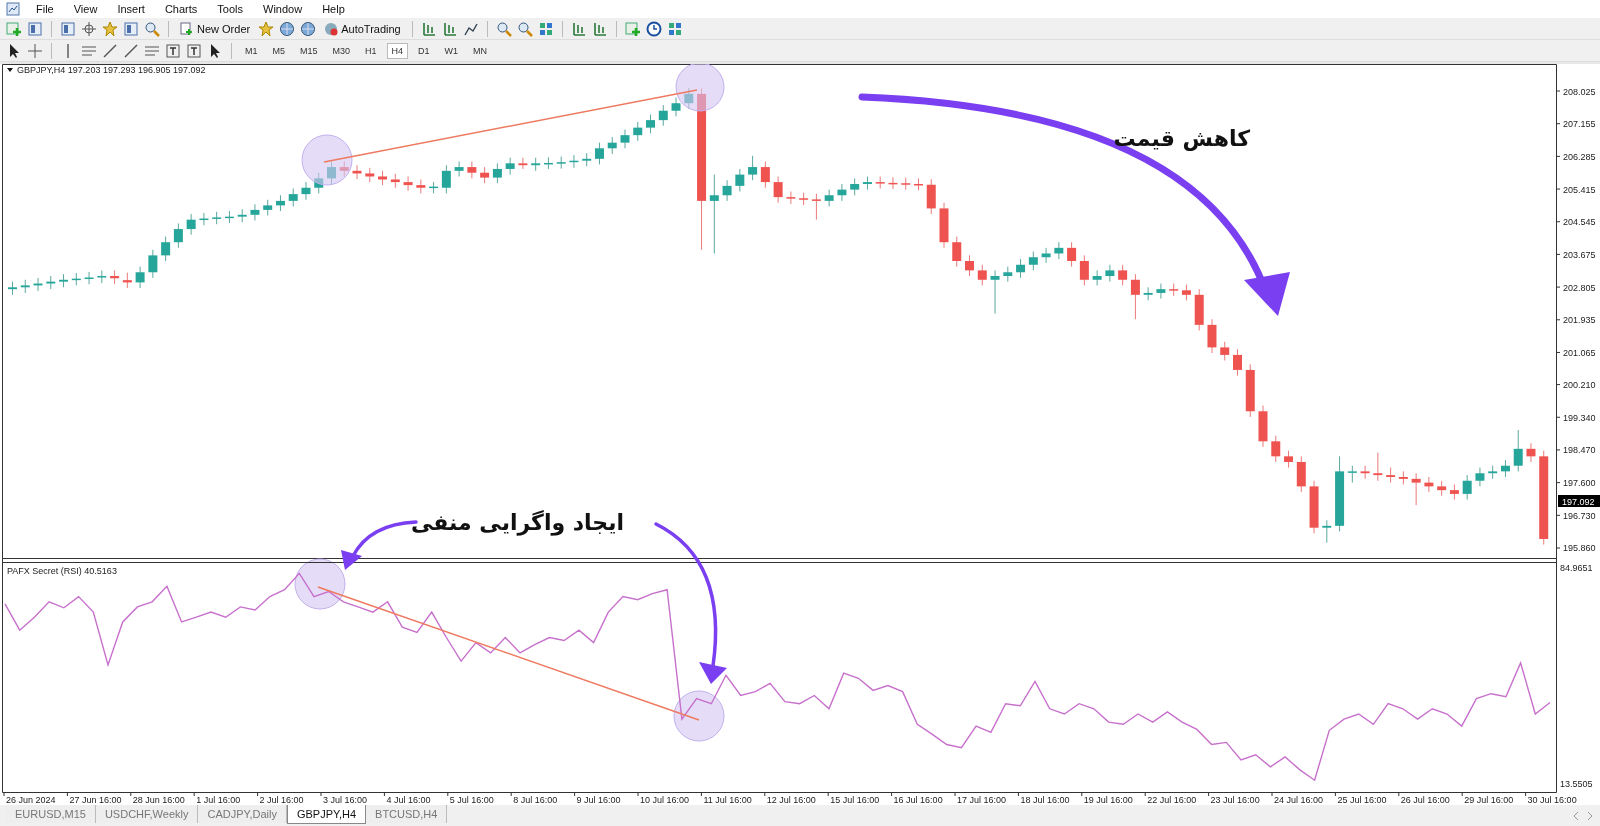 This screenshot has height=826, width=1600. What do you see at coordinates (45, 9) in the screenshot?
I see `menu-item: File` at bounding box center [45, 9].